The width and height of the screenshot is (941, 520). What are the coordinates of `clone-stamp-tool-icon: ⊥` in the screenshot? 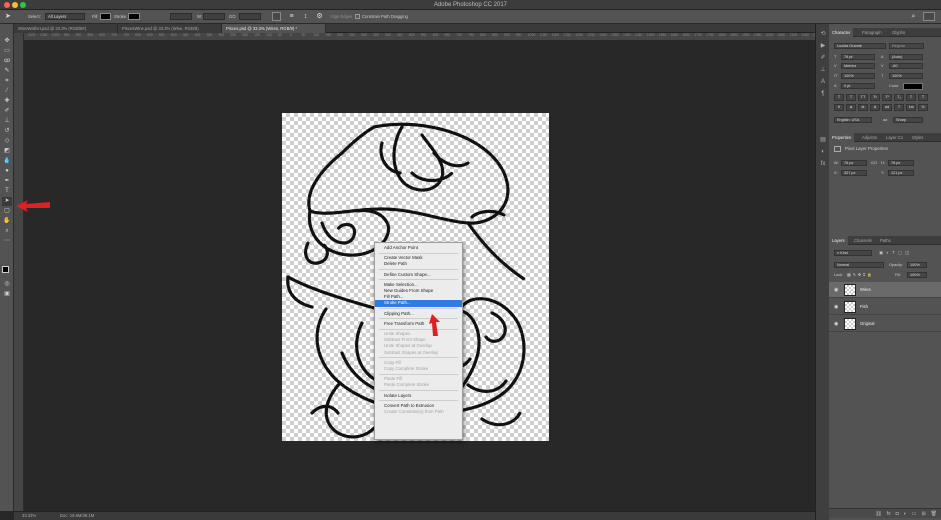 It's located at (7, 121).